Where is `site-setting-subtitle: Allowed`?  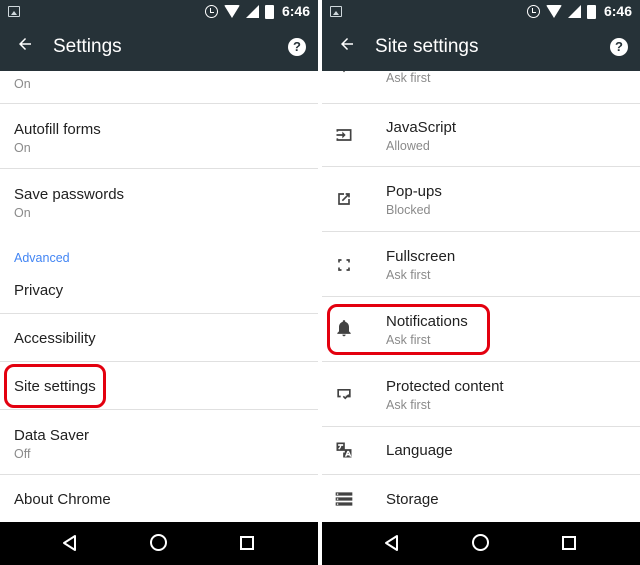 site-setting-subtitle: Allowed is located at coordinates (408, 146).